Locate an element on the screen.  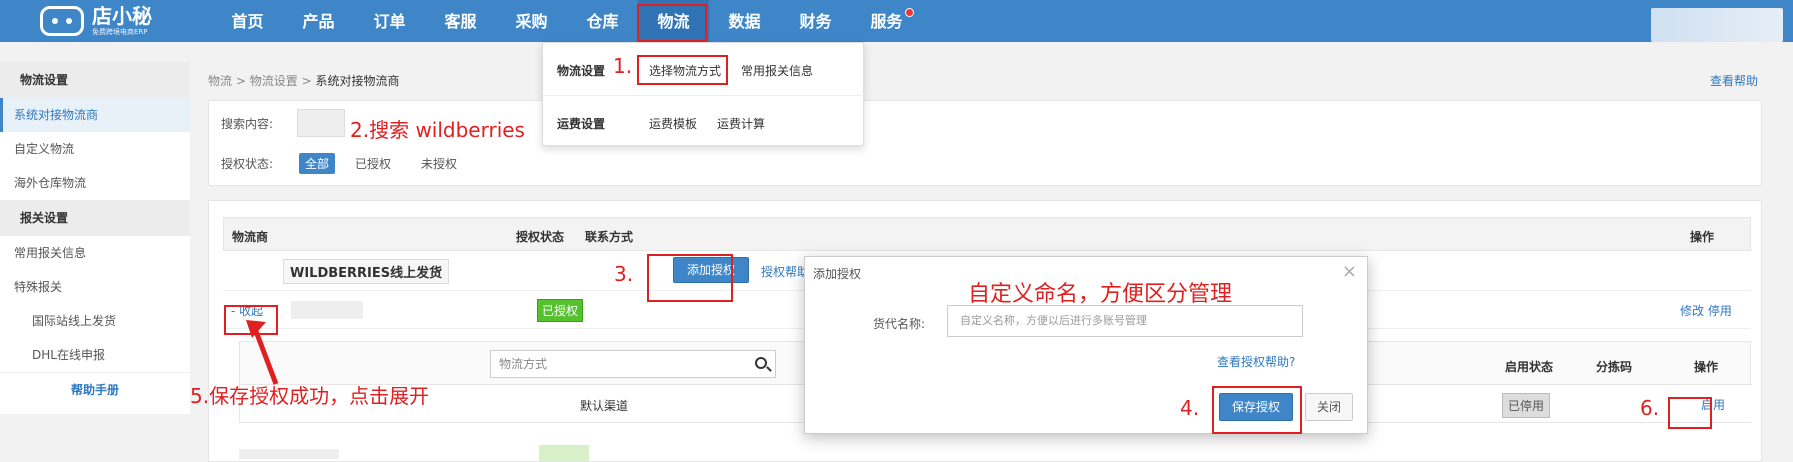
sidebar-item-custom-logistics: 自定义物流 is located at coordinates (95, 149).